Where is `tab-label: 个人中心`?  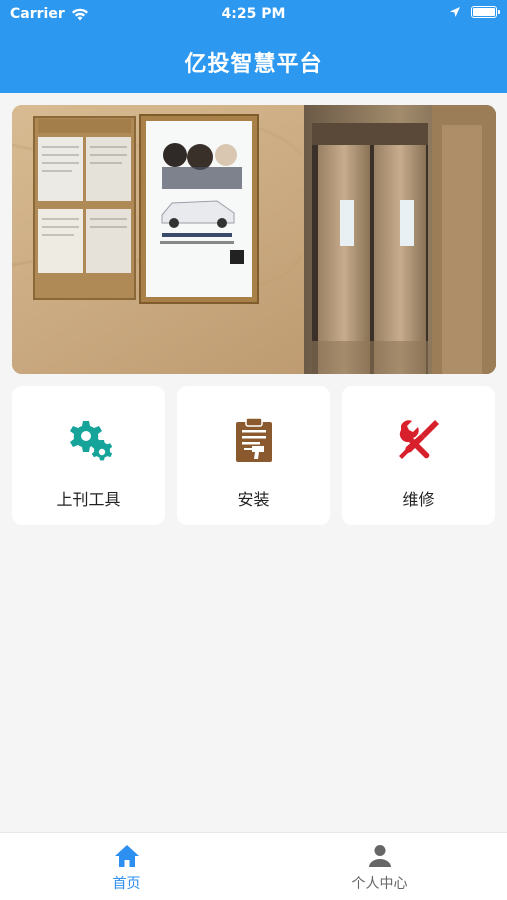 tab-label: 个人中心 is located at coordinates (379, 884).